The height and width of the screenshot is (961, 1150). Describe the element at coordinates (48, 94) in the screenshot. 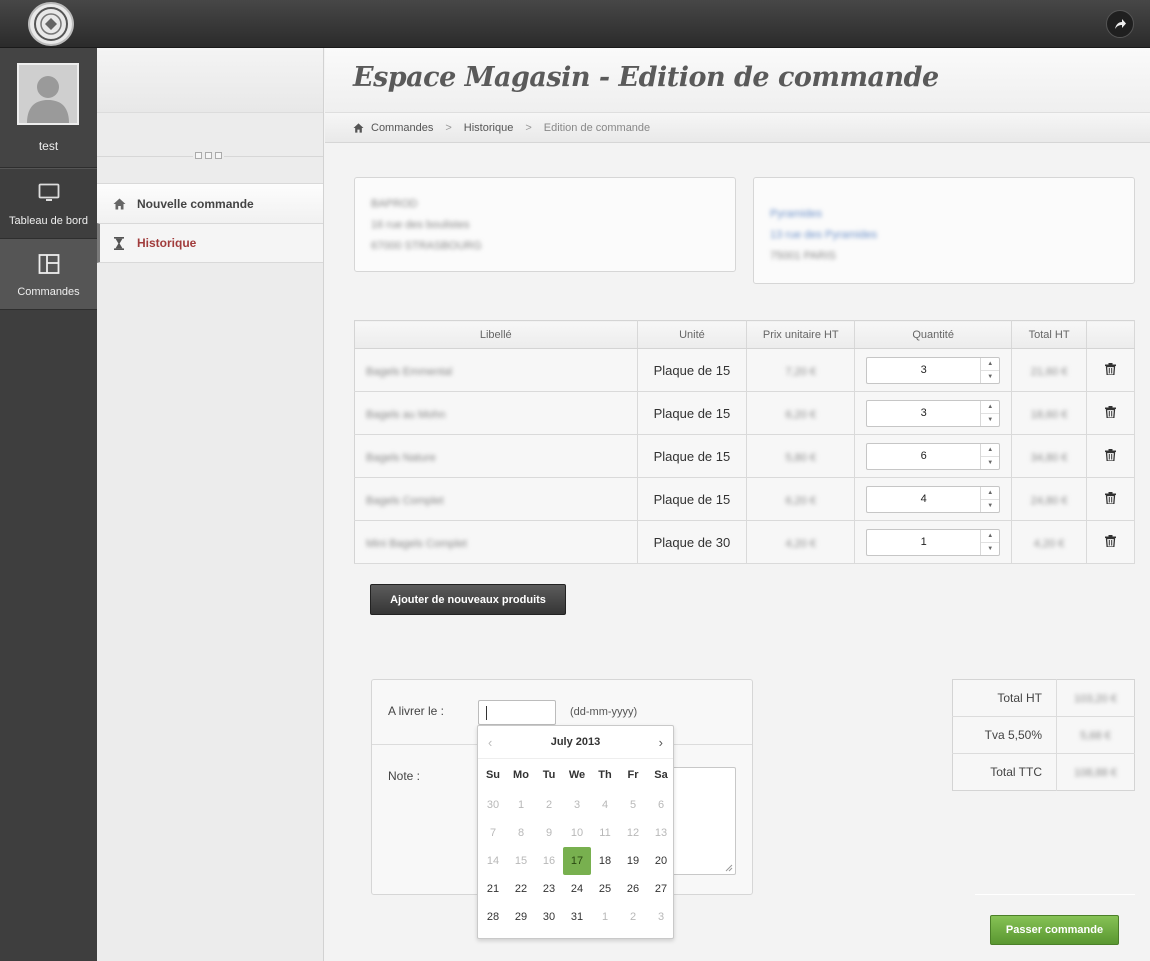

I see `avatar` at that location.